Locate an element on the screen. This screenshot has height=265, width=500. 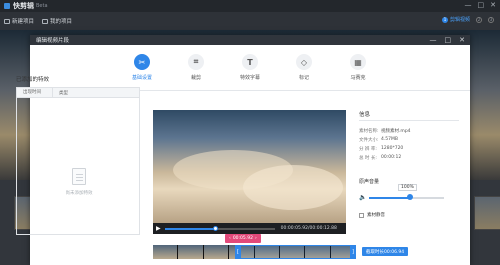
step-1: 1 剪辑视频 is located at coordinates (455, 19).